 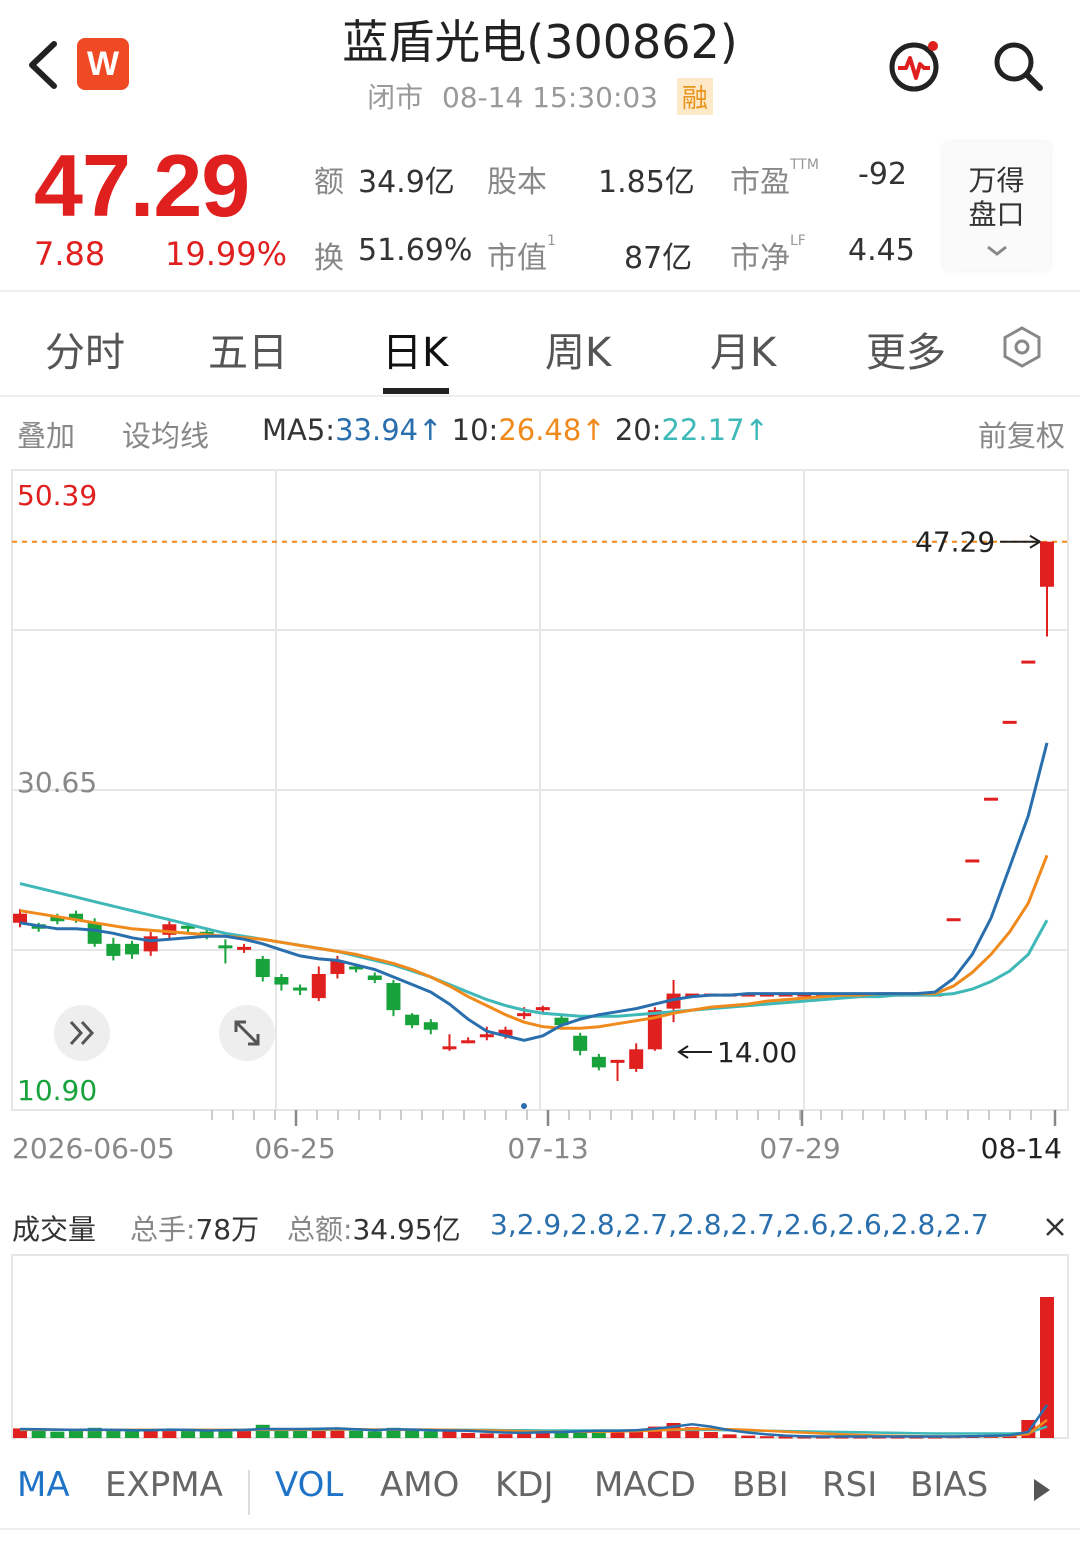 I want to click on indicator-tabs: MA EXPMA VOL AMO KDJ MACD BBI RSI BIAS, so click(x=540, y=1490).